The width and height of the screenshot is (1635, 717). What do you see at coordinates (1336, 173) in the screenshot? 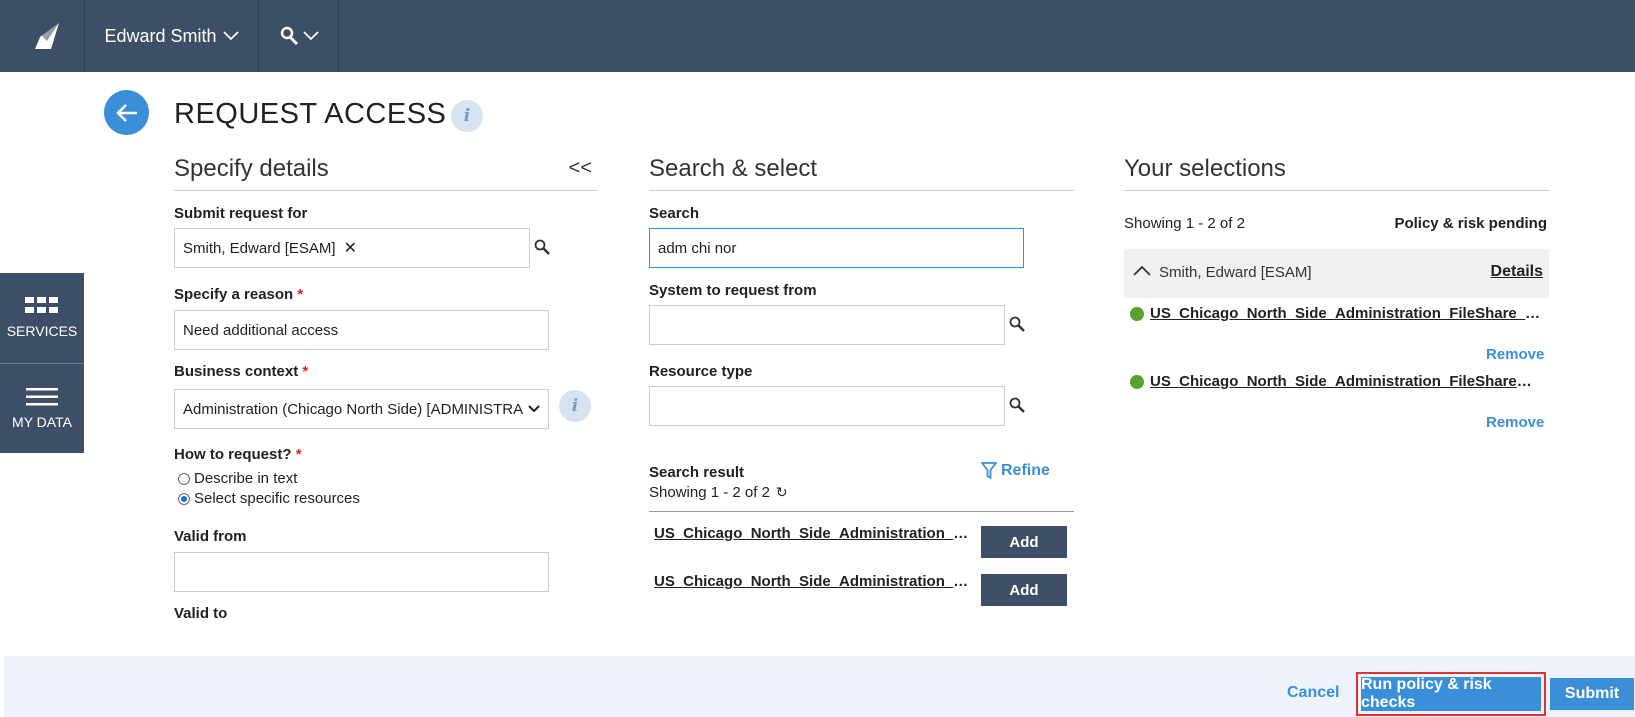
I see `selections-column: Your selections` at bounding box center [1336, 173].